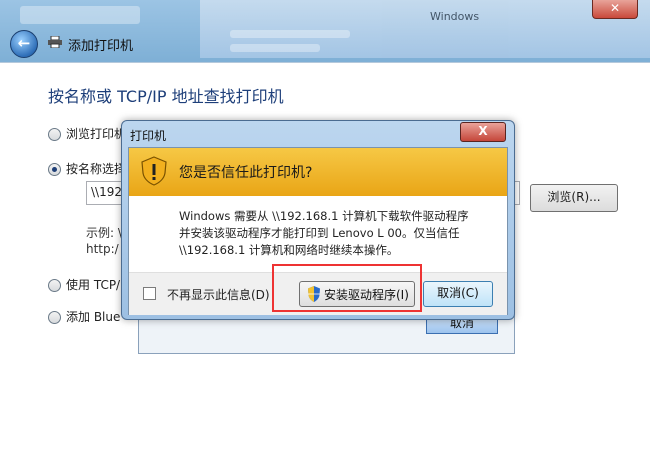 The height and width of the screenshot is (466, 650). Describe the element at coordinates (148, 136) in the screenshot. I see `dialog-title: 打印机` at that location.